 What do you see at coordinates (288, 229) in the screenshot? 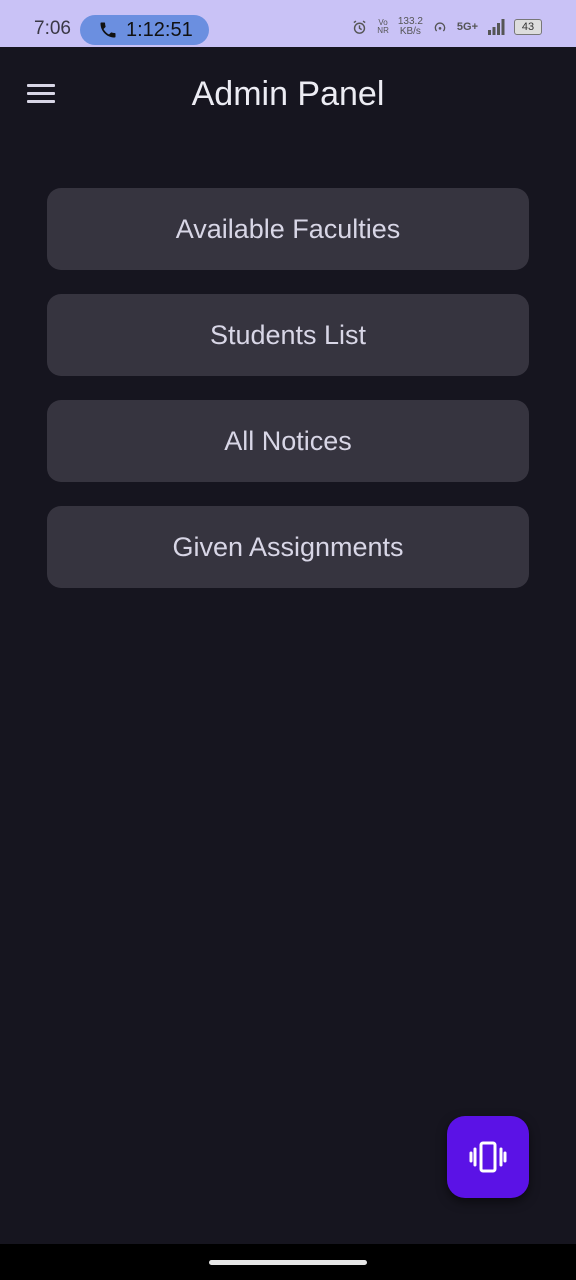
I see `available-faculties-button: Available Faculties` at bounding box center [288, 229].